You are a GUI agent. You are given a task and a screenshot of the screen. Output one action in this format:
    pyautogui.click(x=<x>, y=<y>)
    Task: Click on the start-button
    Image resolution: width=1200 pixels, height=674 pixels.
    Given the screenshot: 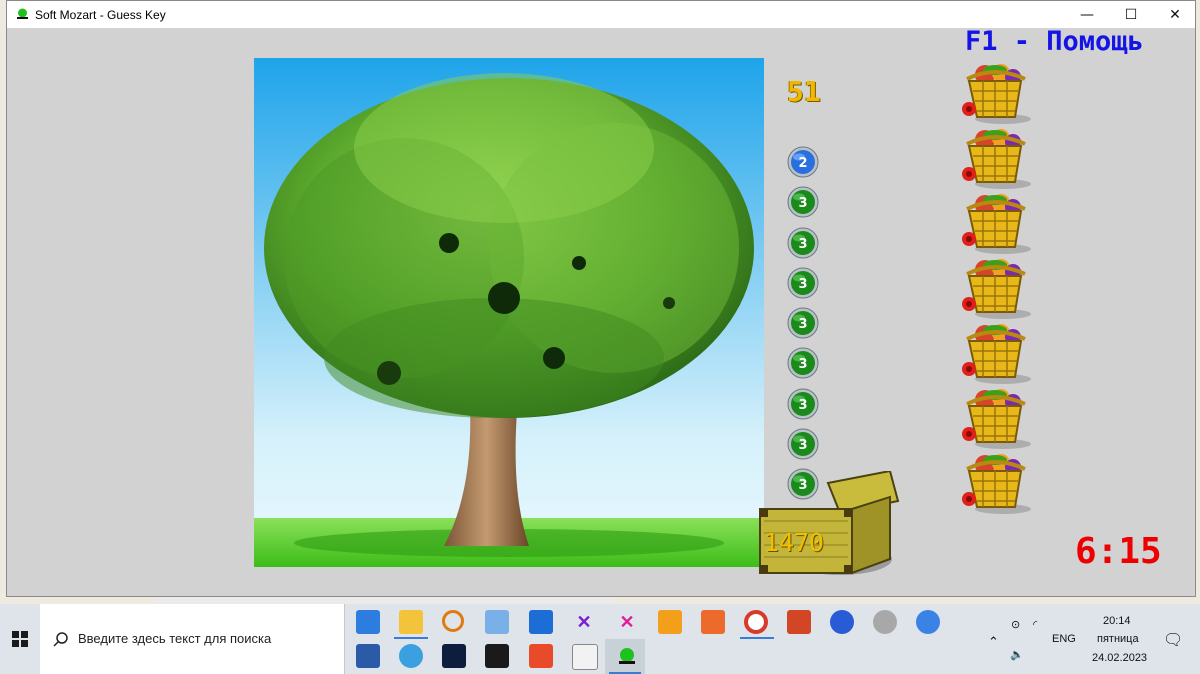 What is the action you would take?
    pyautogui.click(x=20, y=639)
    